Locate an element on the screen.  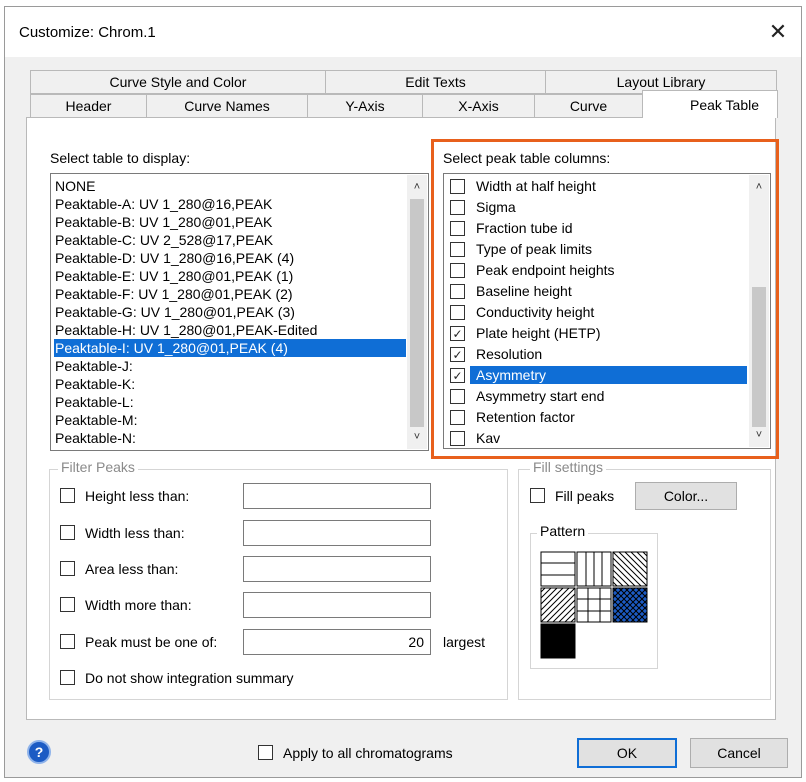
select-table-label: Select table to display: is located at coordinates (120, 158).